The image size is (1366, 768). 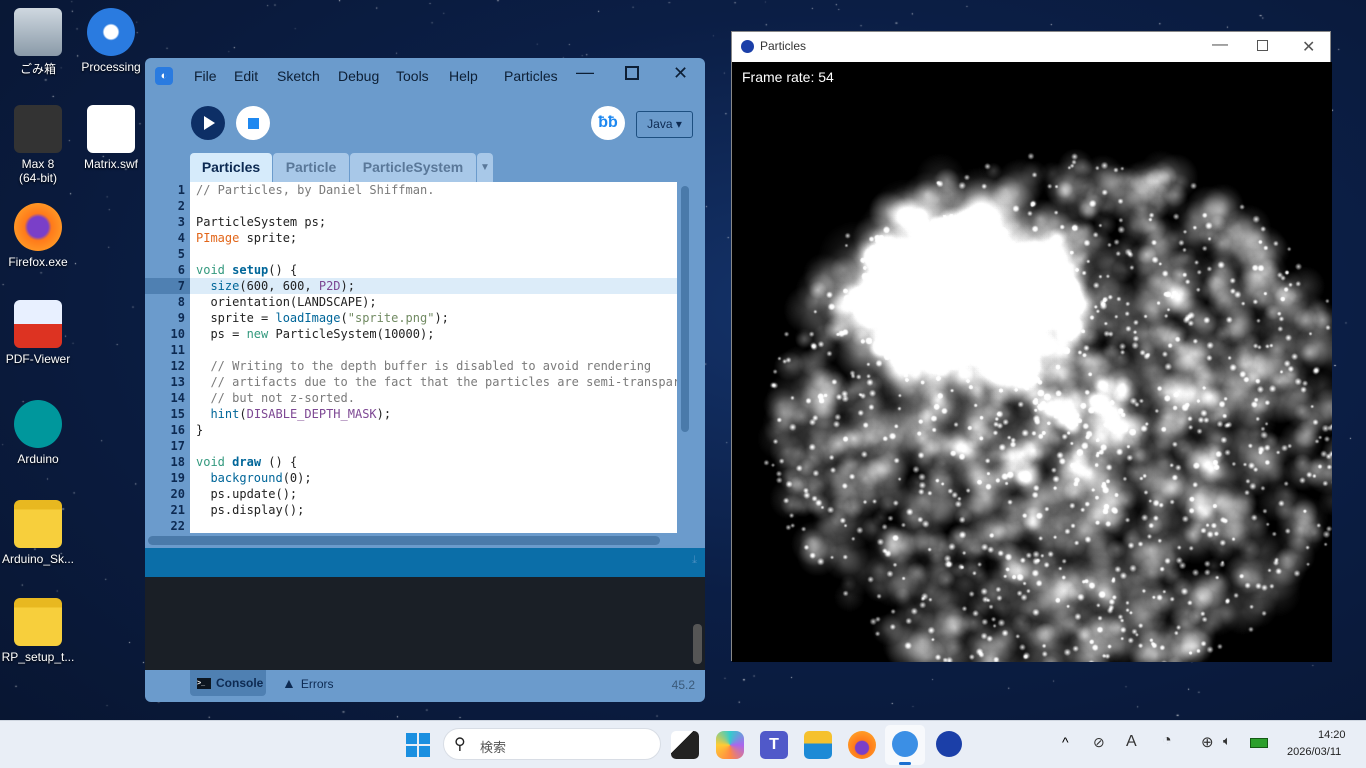 What do you see at coordinates (1207, 742) in the screenshot?
I see `network-icon: ⊕` at bounding box center [1207, 742].